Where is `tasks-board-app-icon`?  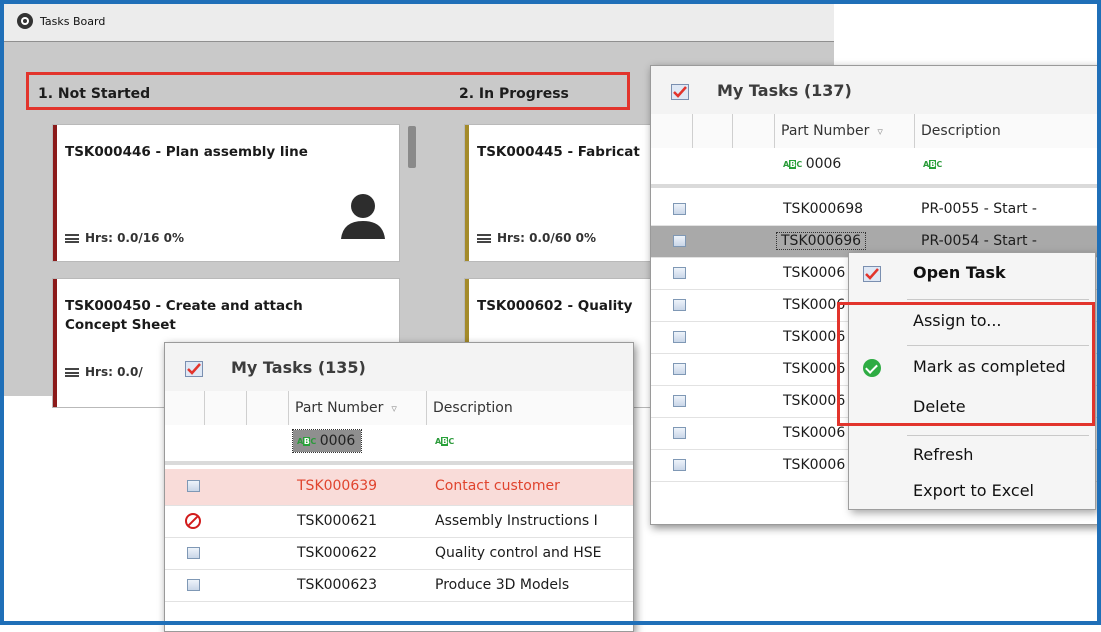
tasks-board-app-icon is located at coordinates (25, 21).